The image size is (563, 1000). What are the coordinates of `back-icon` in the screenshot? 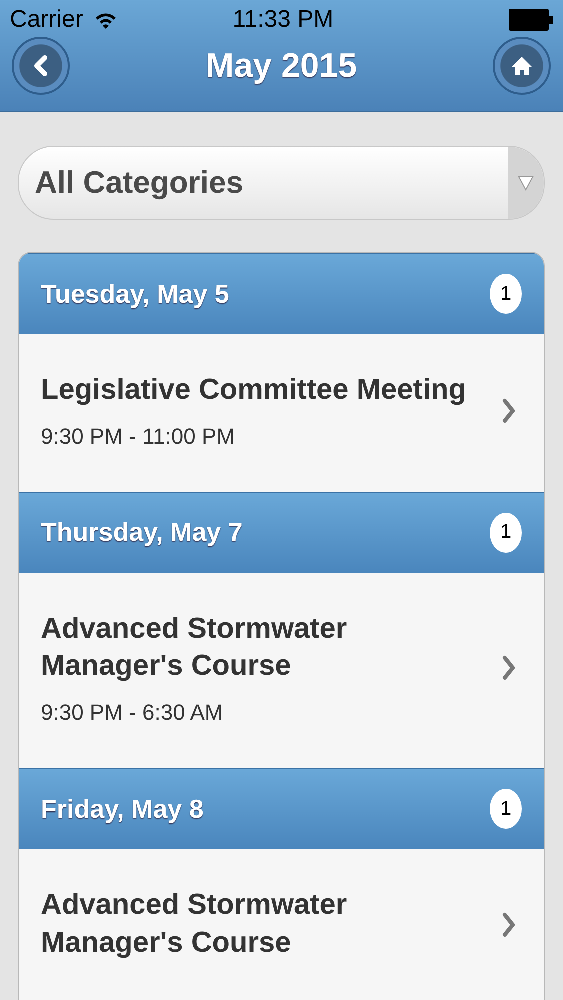 It's located at (41, 66).